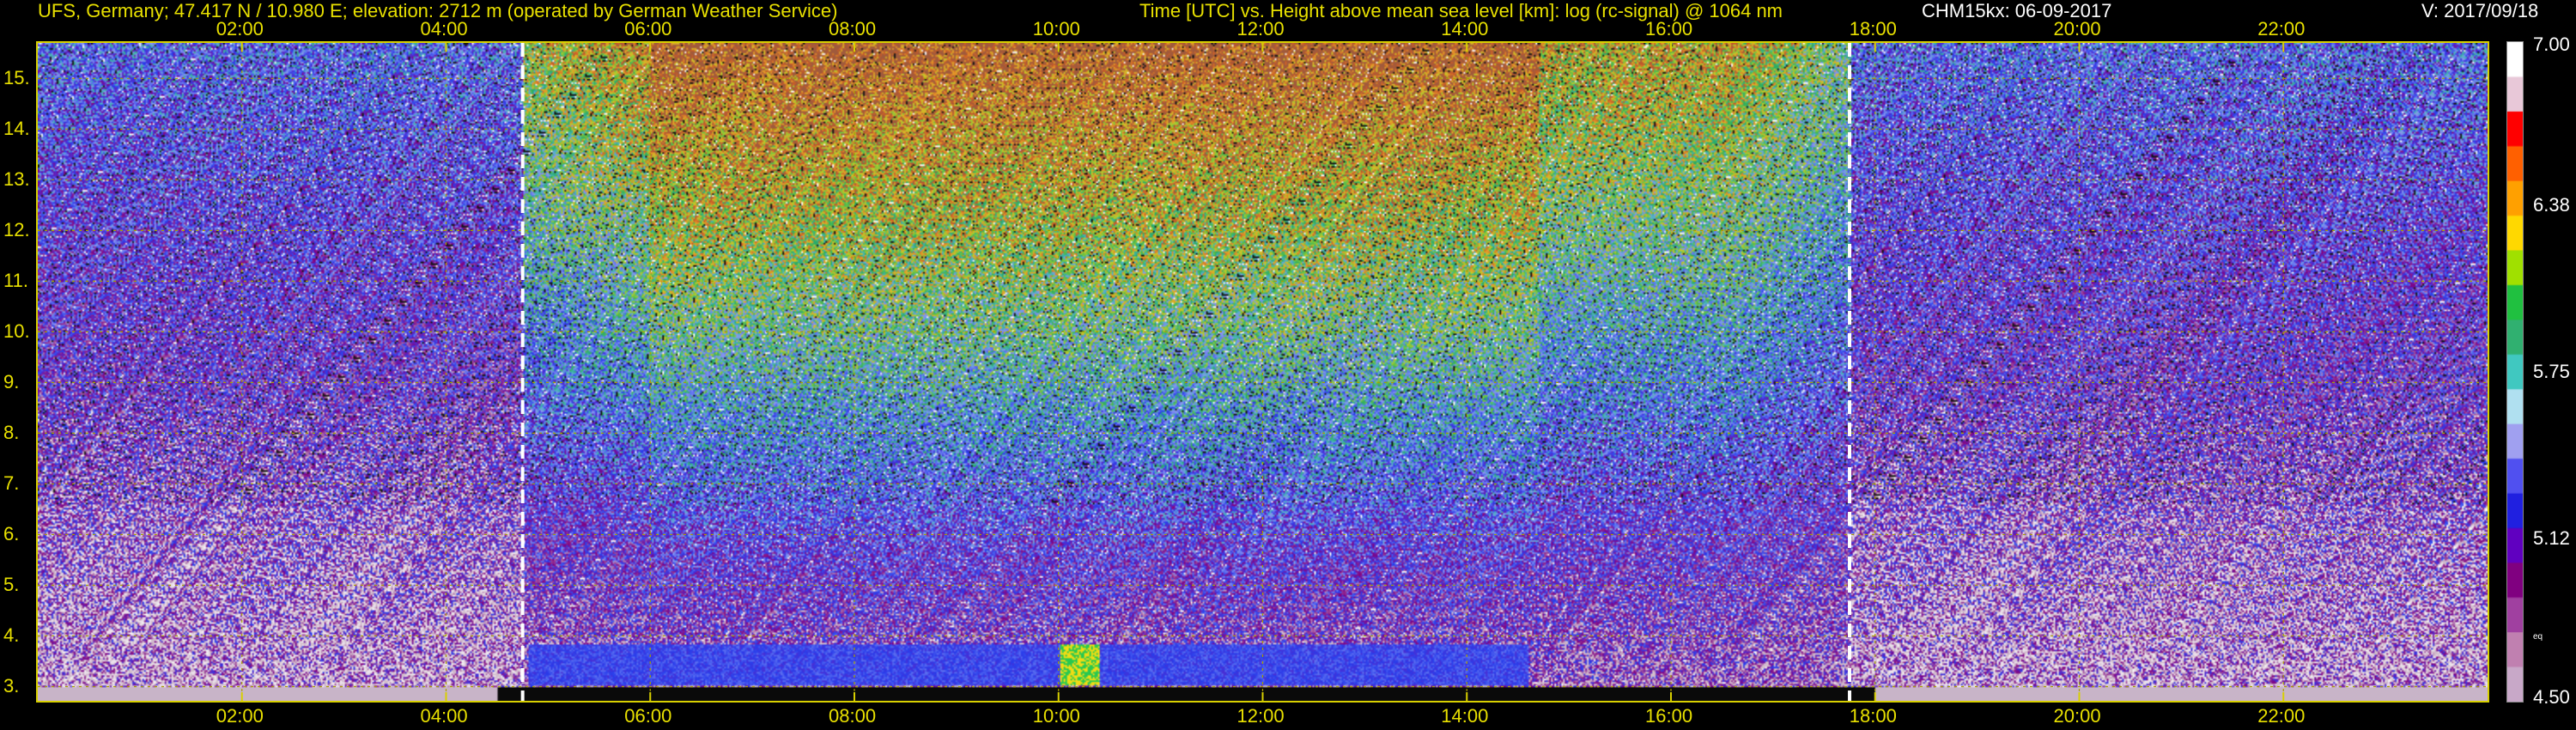 Image resolution: width=2576 pixels, height=730 pixels. I want to click on x-tick-label-top: 18:00, so click(1873, 29).